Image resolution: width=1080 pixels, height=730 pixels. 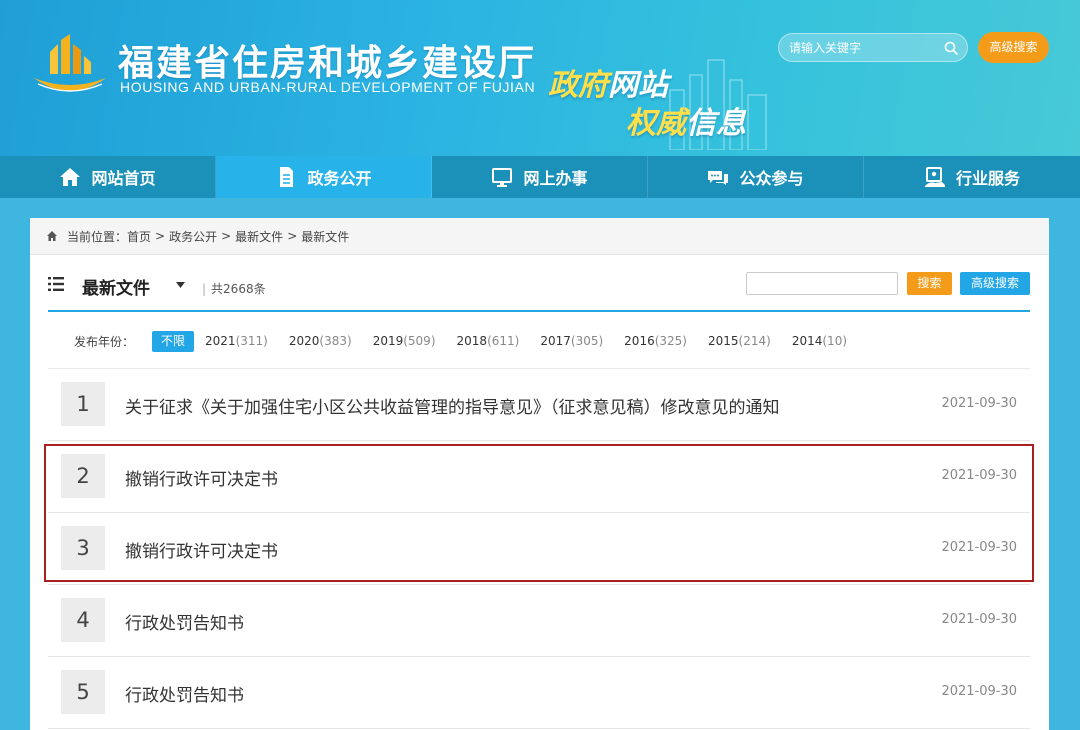 I want to click on year-filter-2018: 2018(611), so click(x=488, y=341).